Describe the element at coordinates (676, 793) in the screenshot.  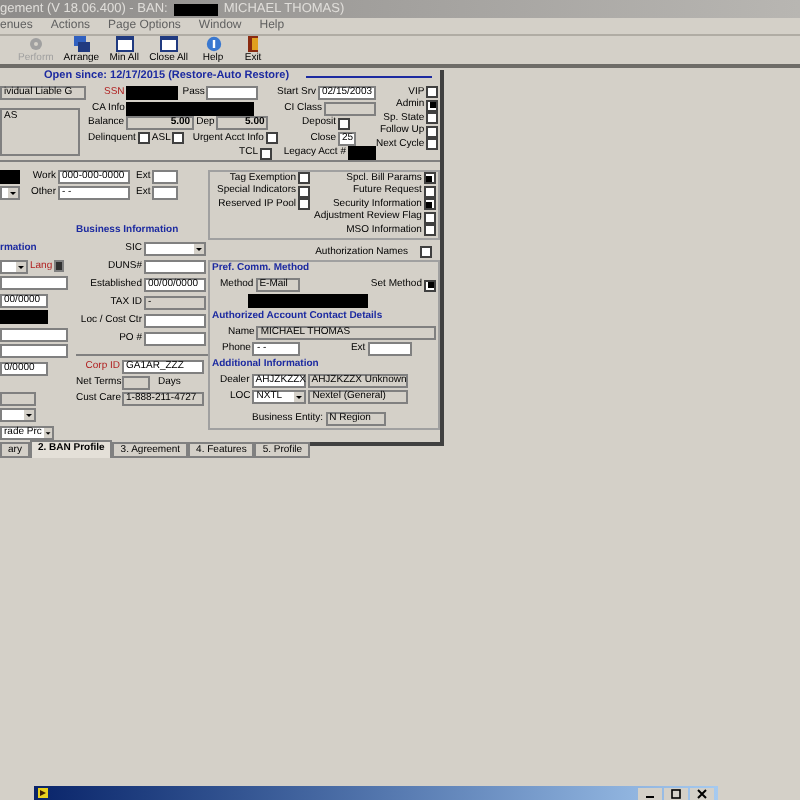
I see `maximize-icon` at that location.